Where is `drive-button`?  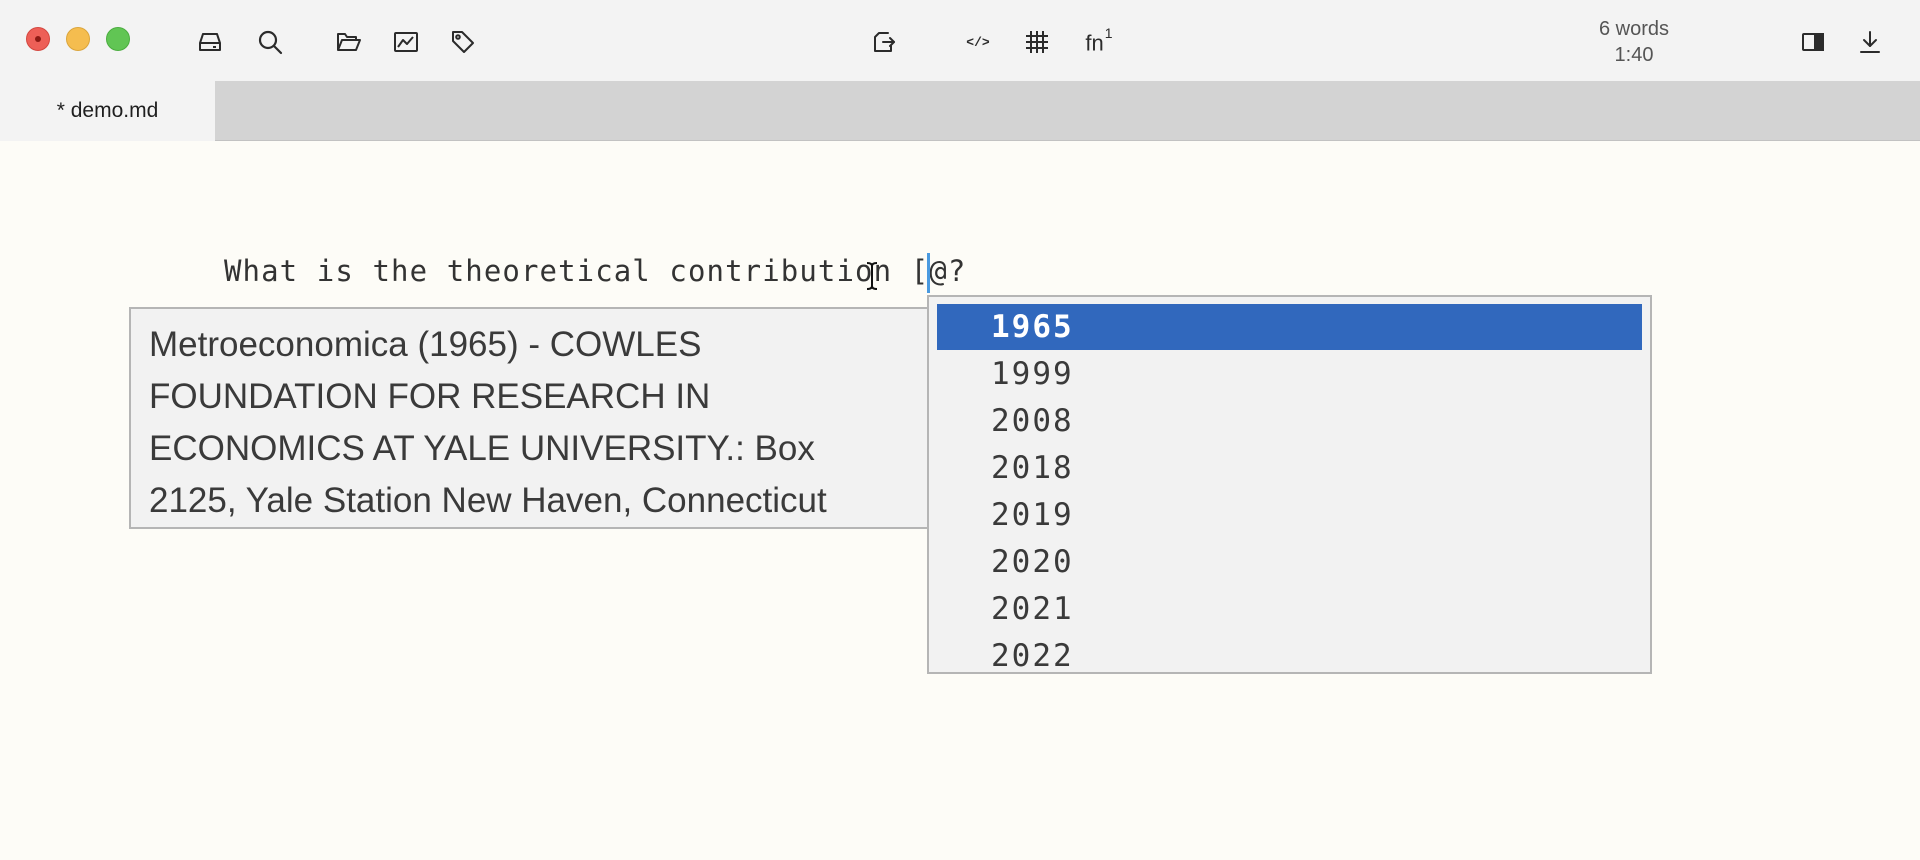
drive-button is located at coordinates (210, 42).